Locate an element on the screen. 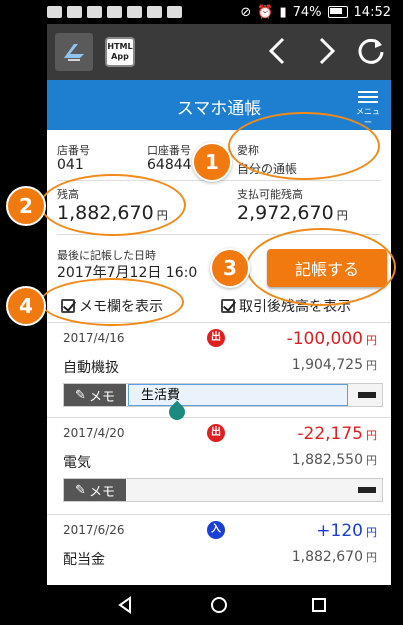  memo-field: ✎ メモ is located at coordinates (223, 490).